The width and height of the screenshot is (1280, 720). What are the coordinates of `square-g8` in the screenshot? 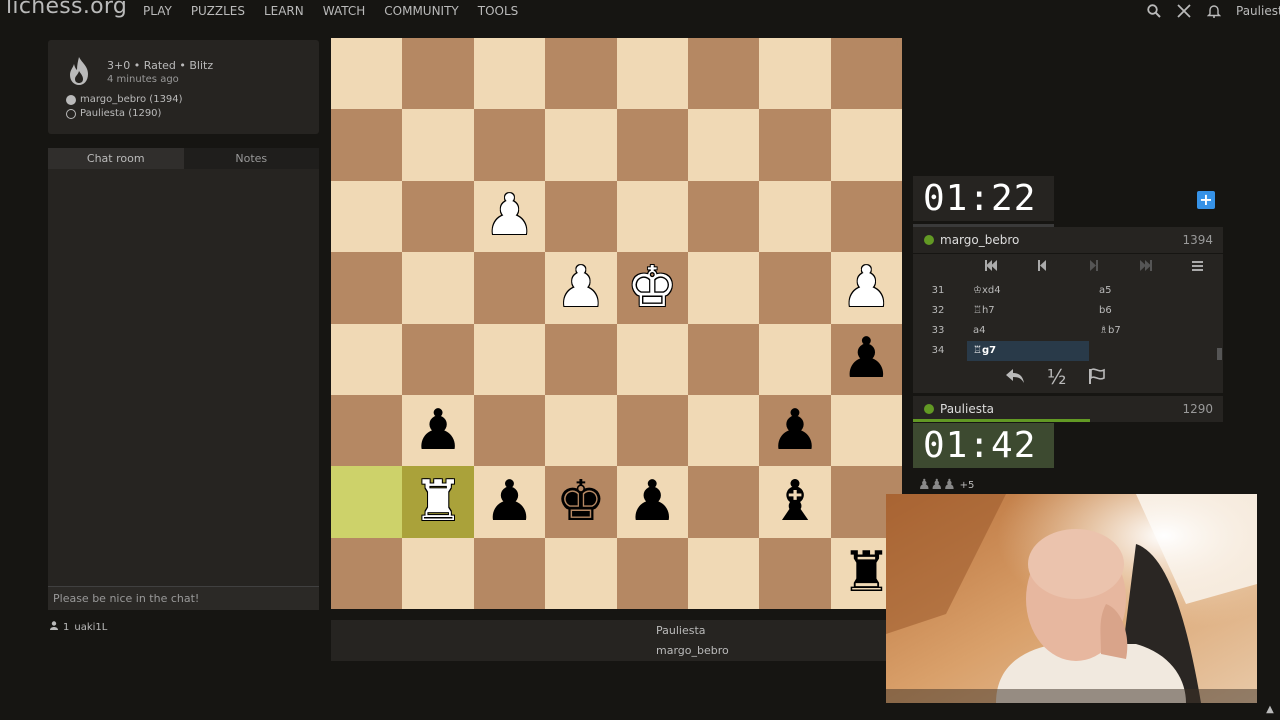 It's located at (438, 573).